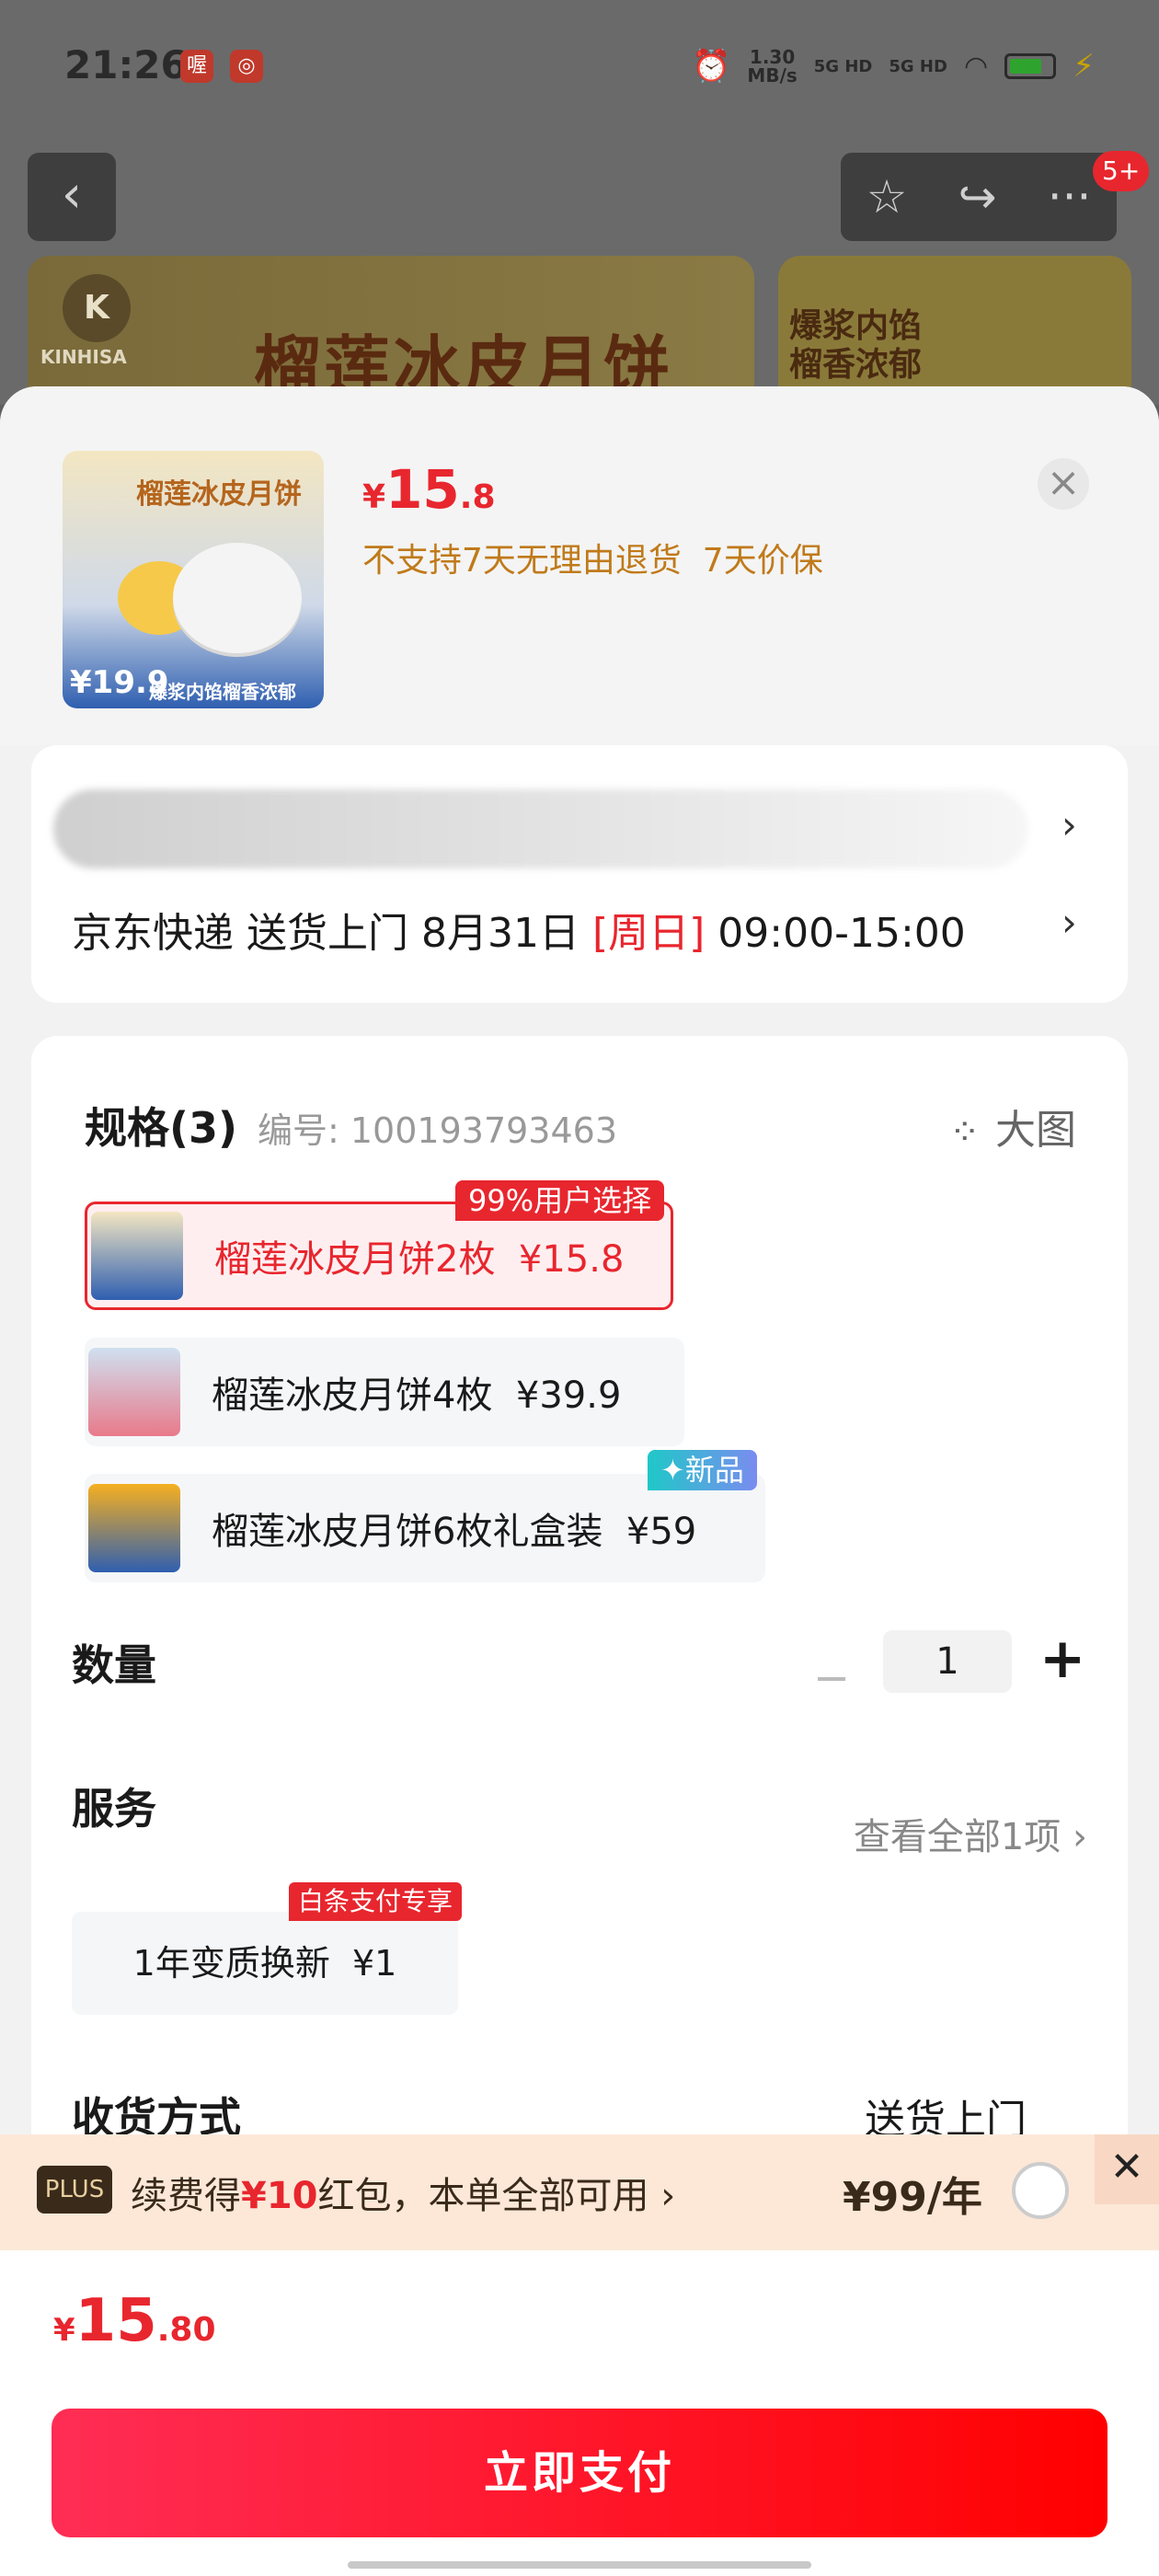  I want to click on plus-price: ¥99/年, so click(912, 2197).